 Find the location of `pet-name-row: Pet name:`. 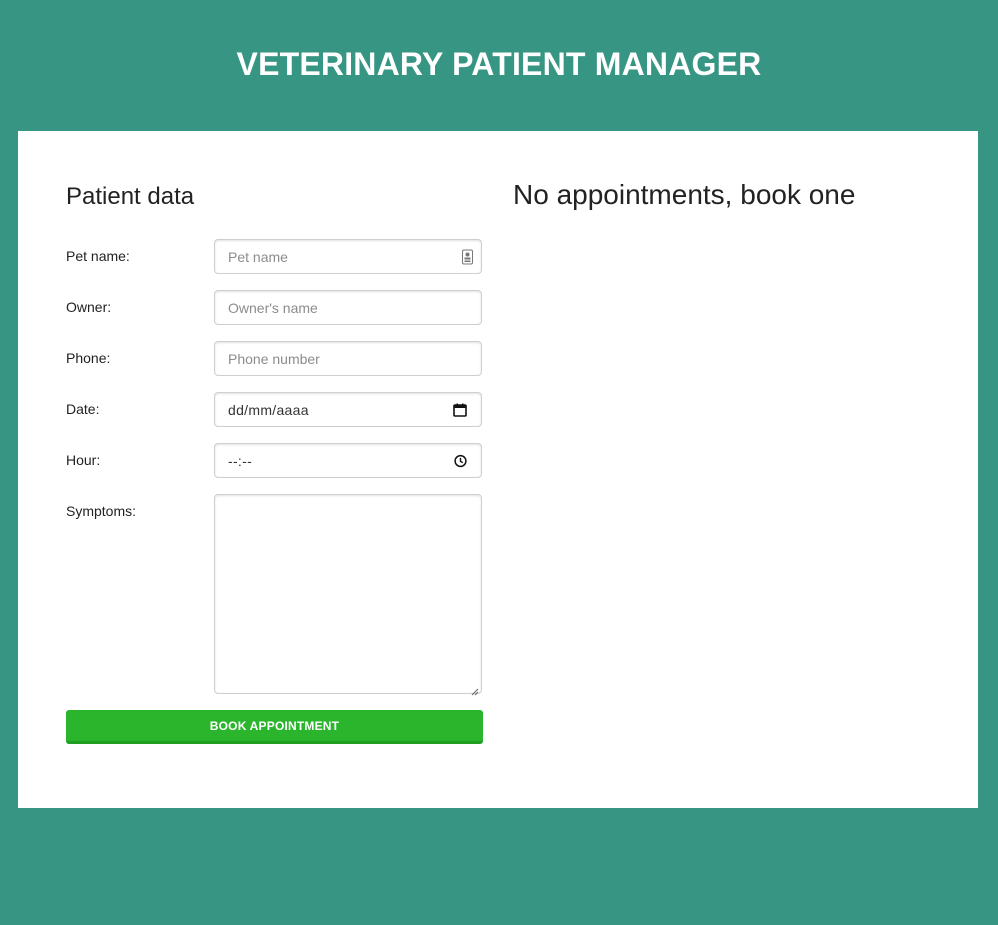

pet-name-row: Pet name: is located at coordinates (275, 256).